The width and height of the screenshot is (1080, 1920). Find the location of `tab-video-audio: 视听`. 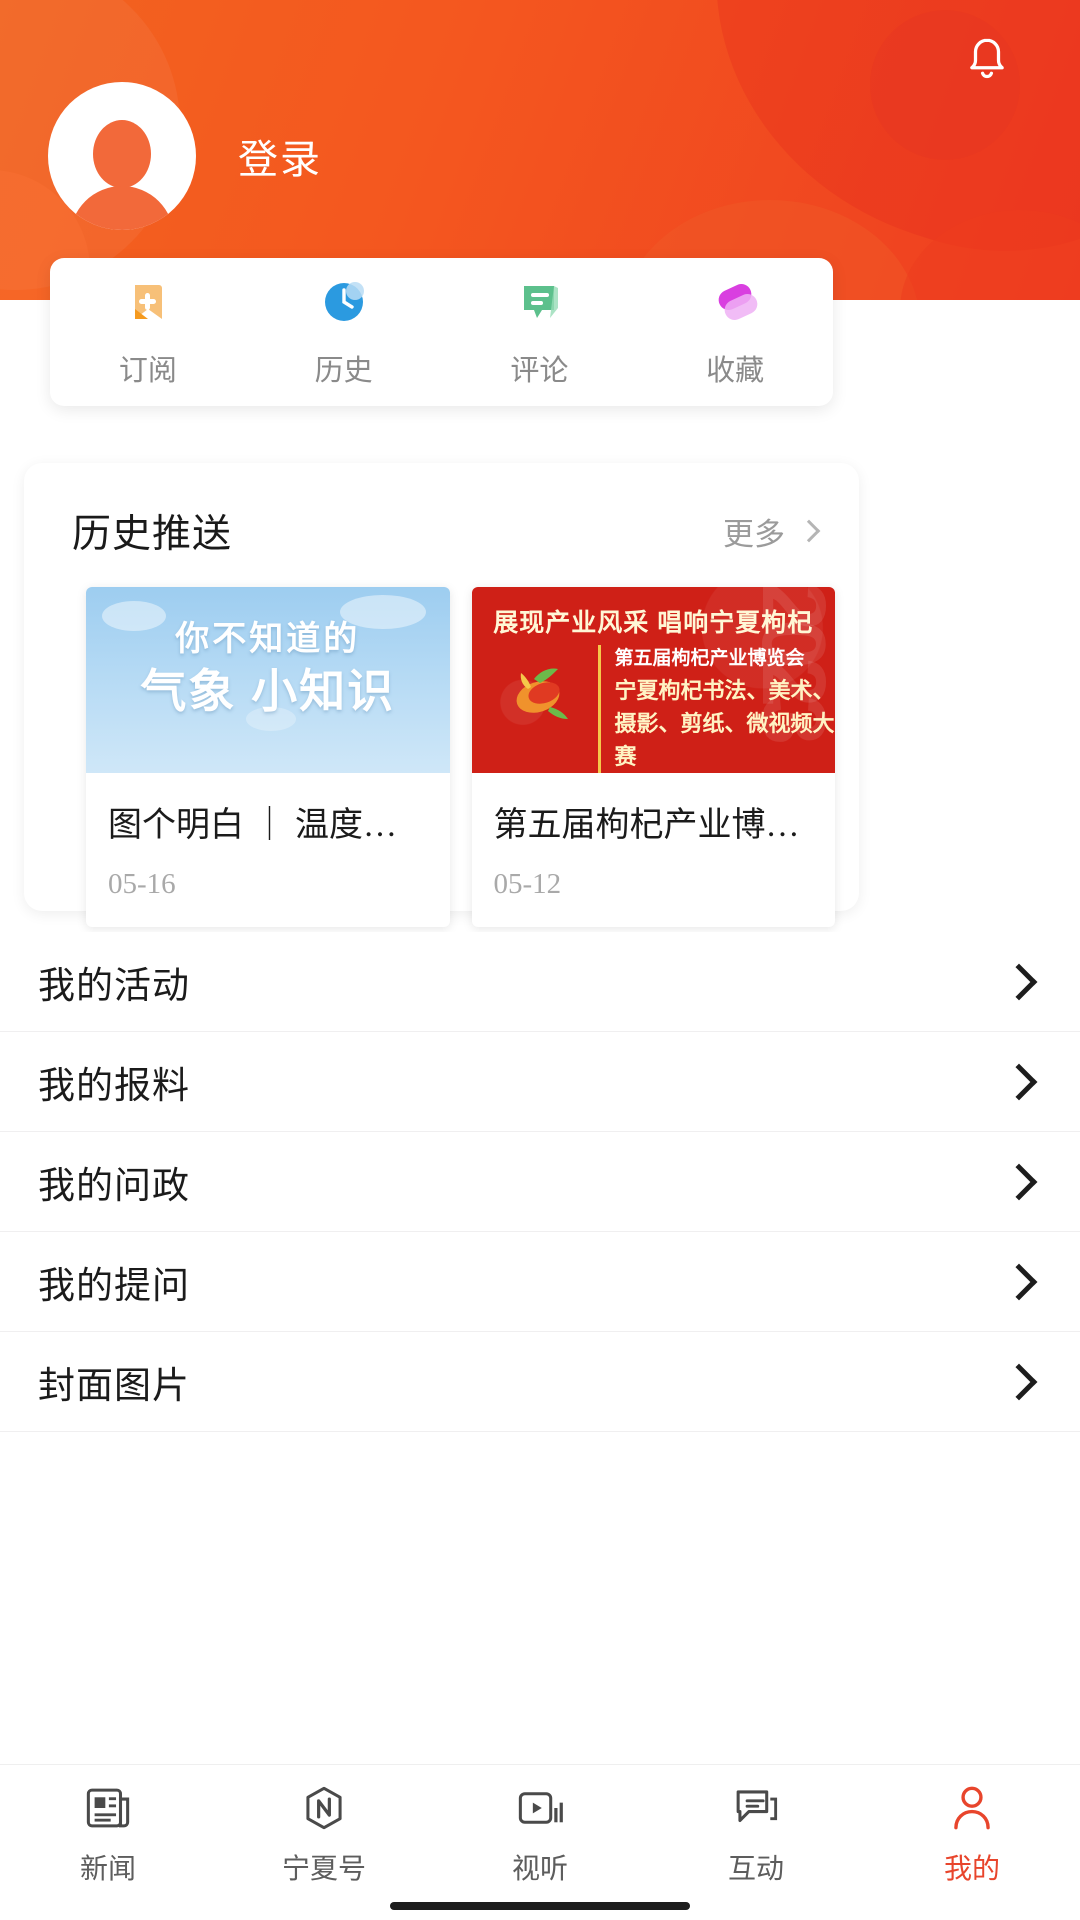

tab-video-audio: 视听 is located at coordinates (540, 1835).